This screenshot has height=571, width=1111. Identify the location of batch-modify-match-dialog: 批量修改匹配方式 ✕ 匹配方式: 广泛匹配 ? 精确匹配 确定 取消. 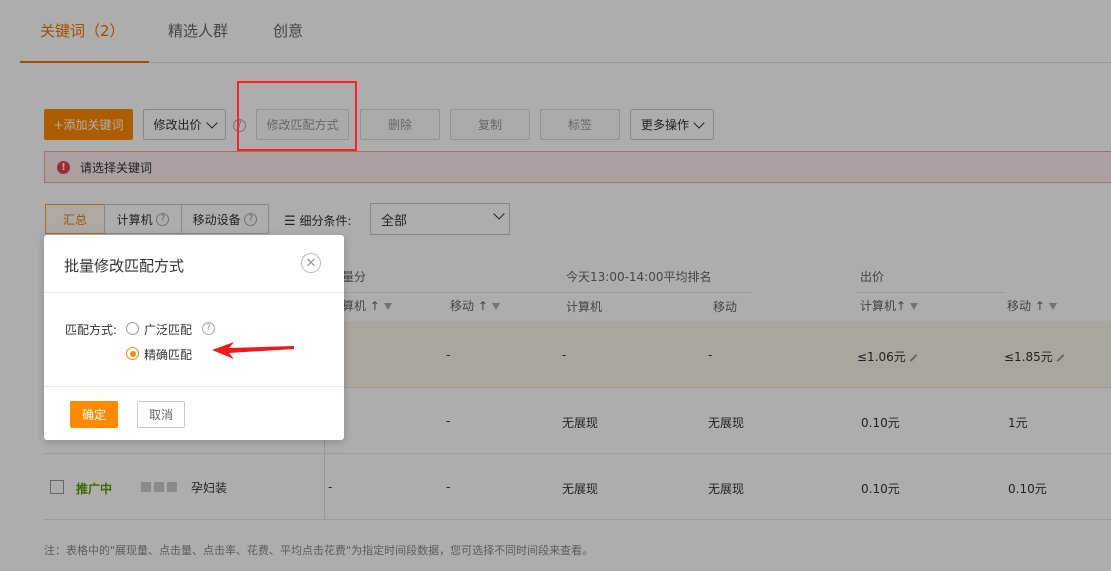
(194, 337).